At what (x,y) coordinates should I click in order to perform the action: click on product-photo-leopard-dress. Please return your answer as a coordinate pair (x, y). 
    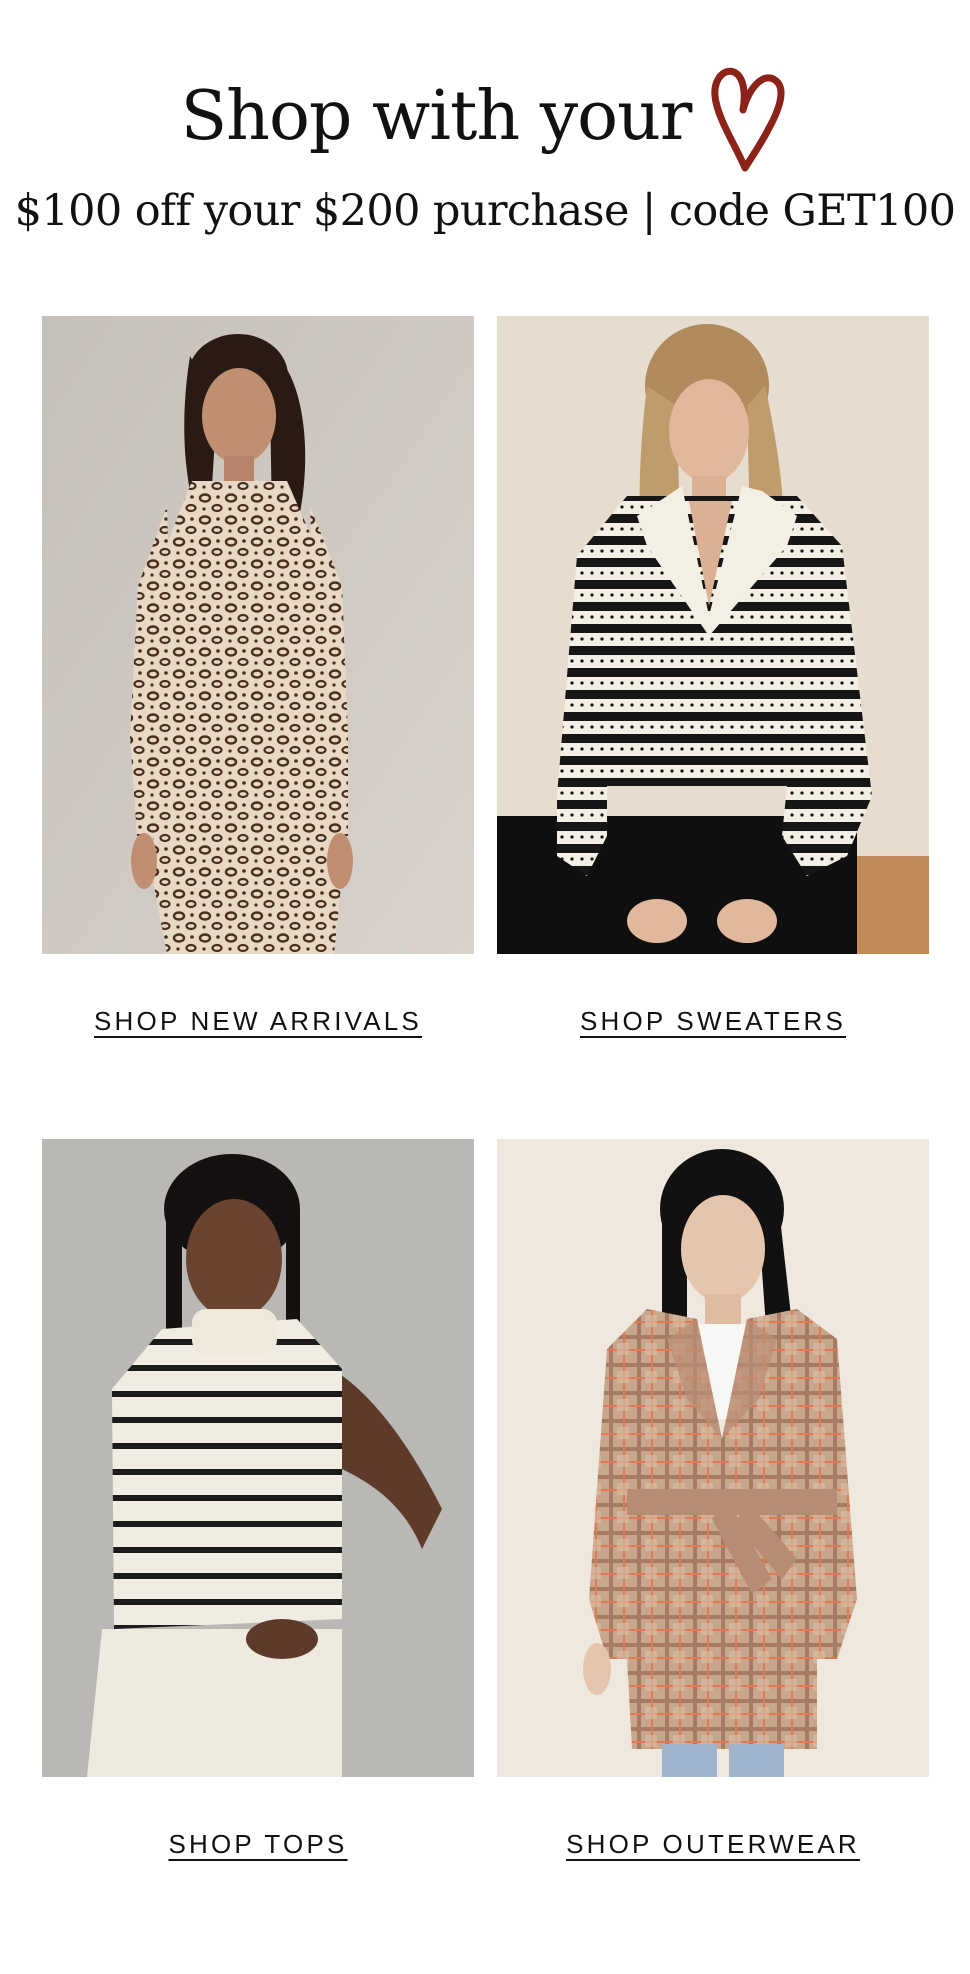
    Looking at the image, I should click on (258, 635).